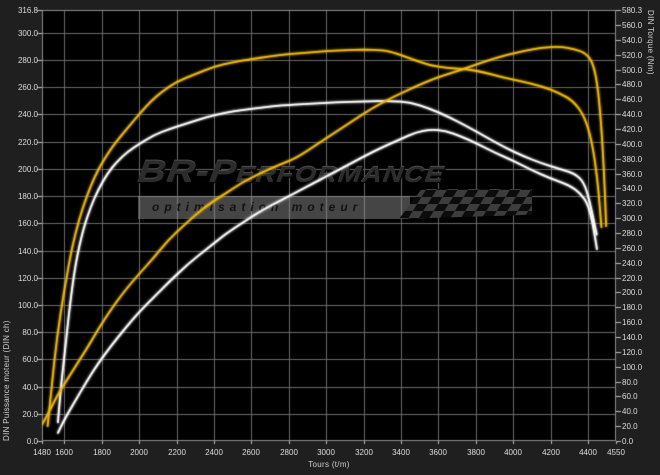 This screenshot has width=660, height=475. What do you see at coordinates (650, 42) in the screenshot?
I see `right-axis-title: DIN Torque (Nm)` at bounding box center [650, 42].